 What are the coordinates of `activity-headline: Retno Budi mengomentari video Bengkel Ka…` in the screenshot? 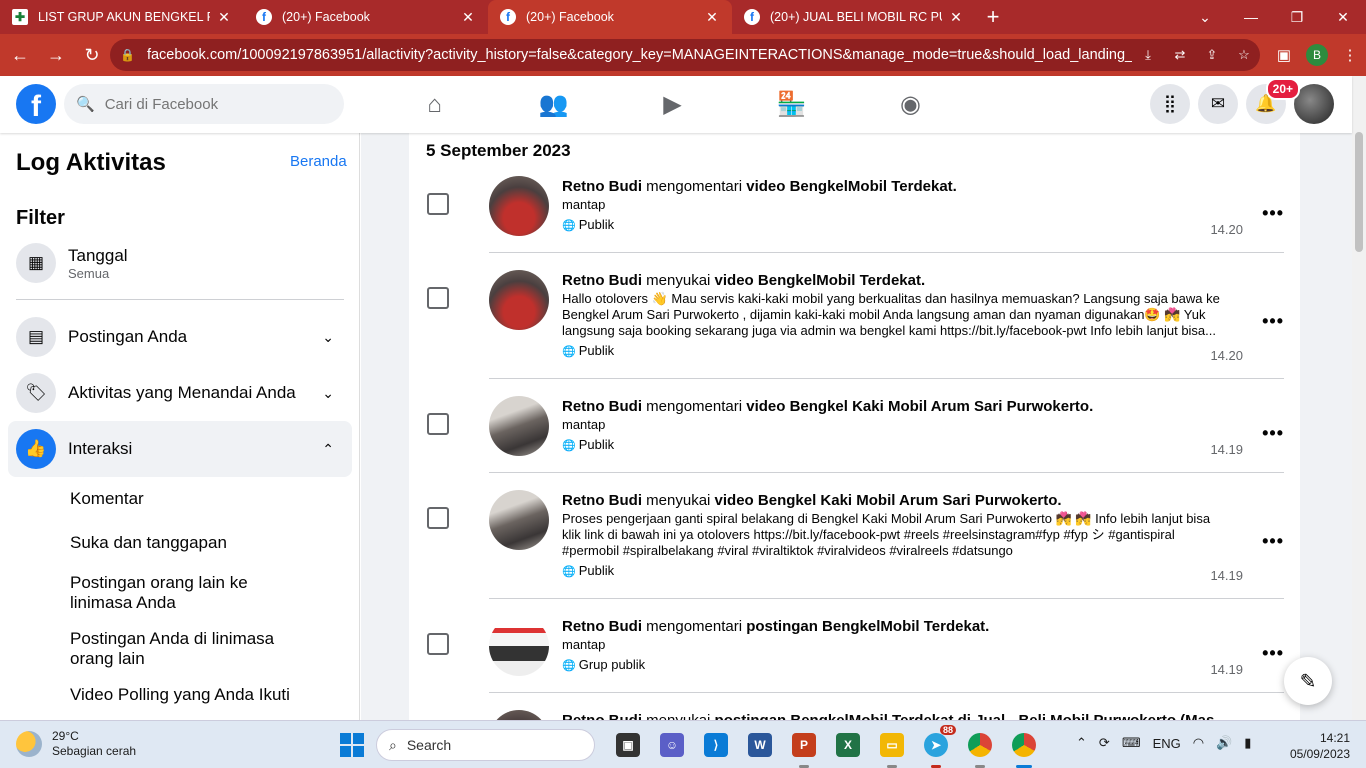 It's located at (894, 407).